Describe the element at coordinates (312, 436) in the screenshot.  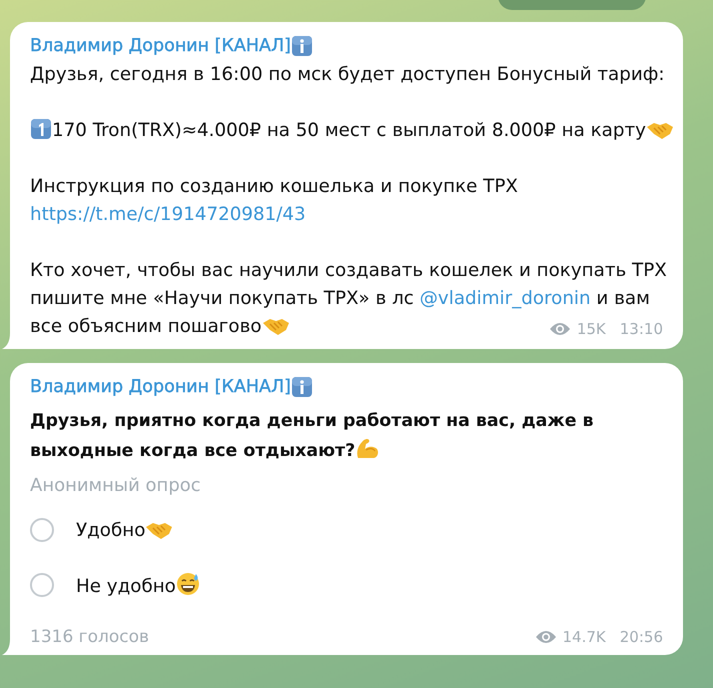
I see `poll-question: Друзья, приятно когда деньги работают на вас, даже в выходные когда все отдыхают?` at that location.